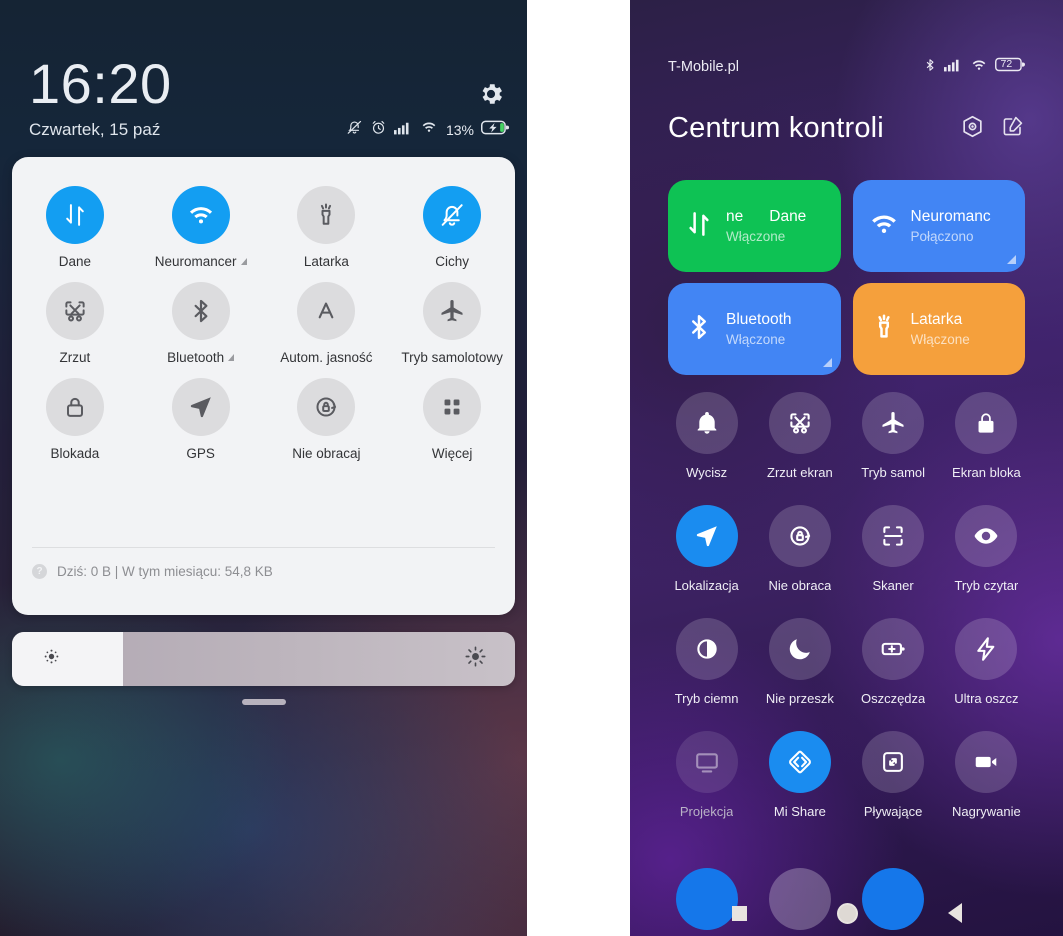 Image resolution: width=1063 pixels, height=936 pixels. I want to click on card-title-secondary: Dane, so click(788, 216).